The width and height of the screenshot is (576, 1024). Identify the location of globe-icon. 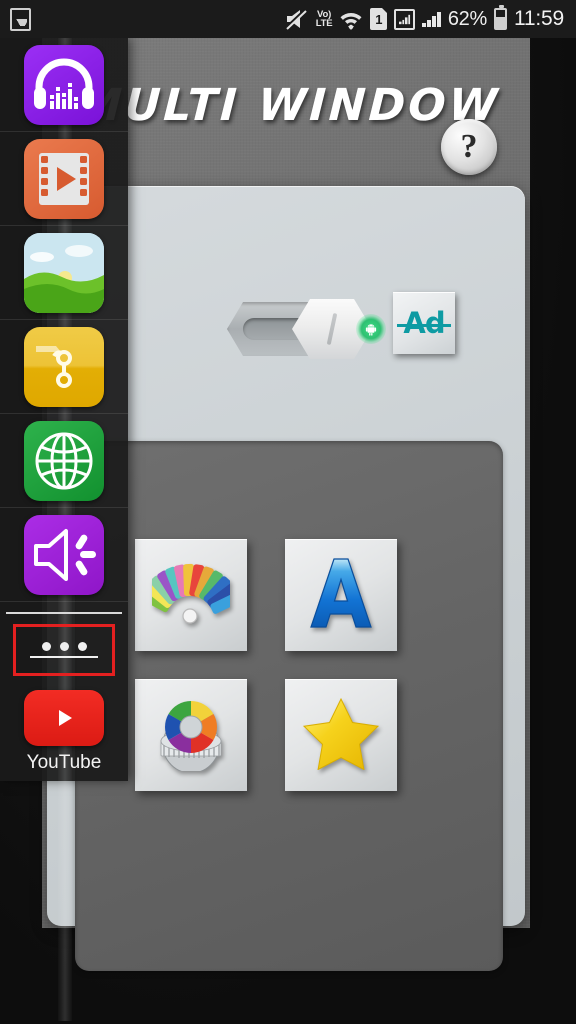
(64, 460).